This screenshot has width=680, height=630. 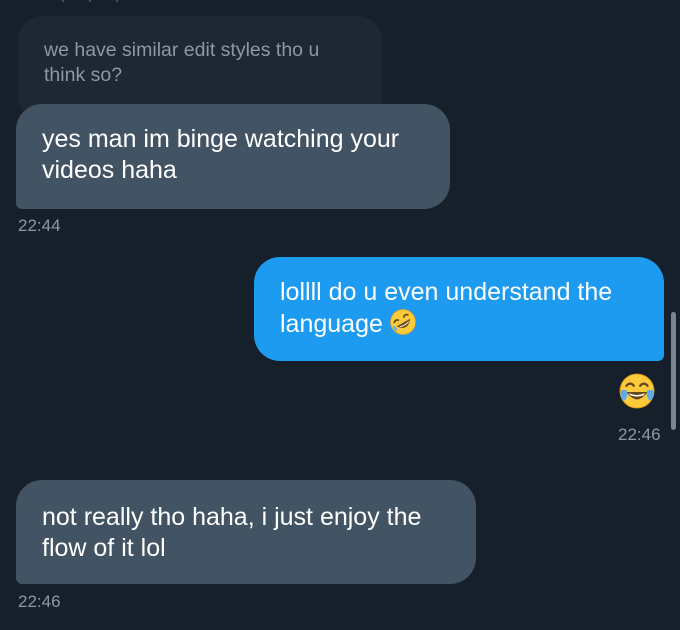 What do you see at coordinates (673, 371) in the screenshot?
I see `scrollbar` at bounding box center [673, 371].